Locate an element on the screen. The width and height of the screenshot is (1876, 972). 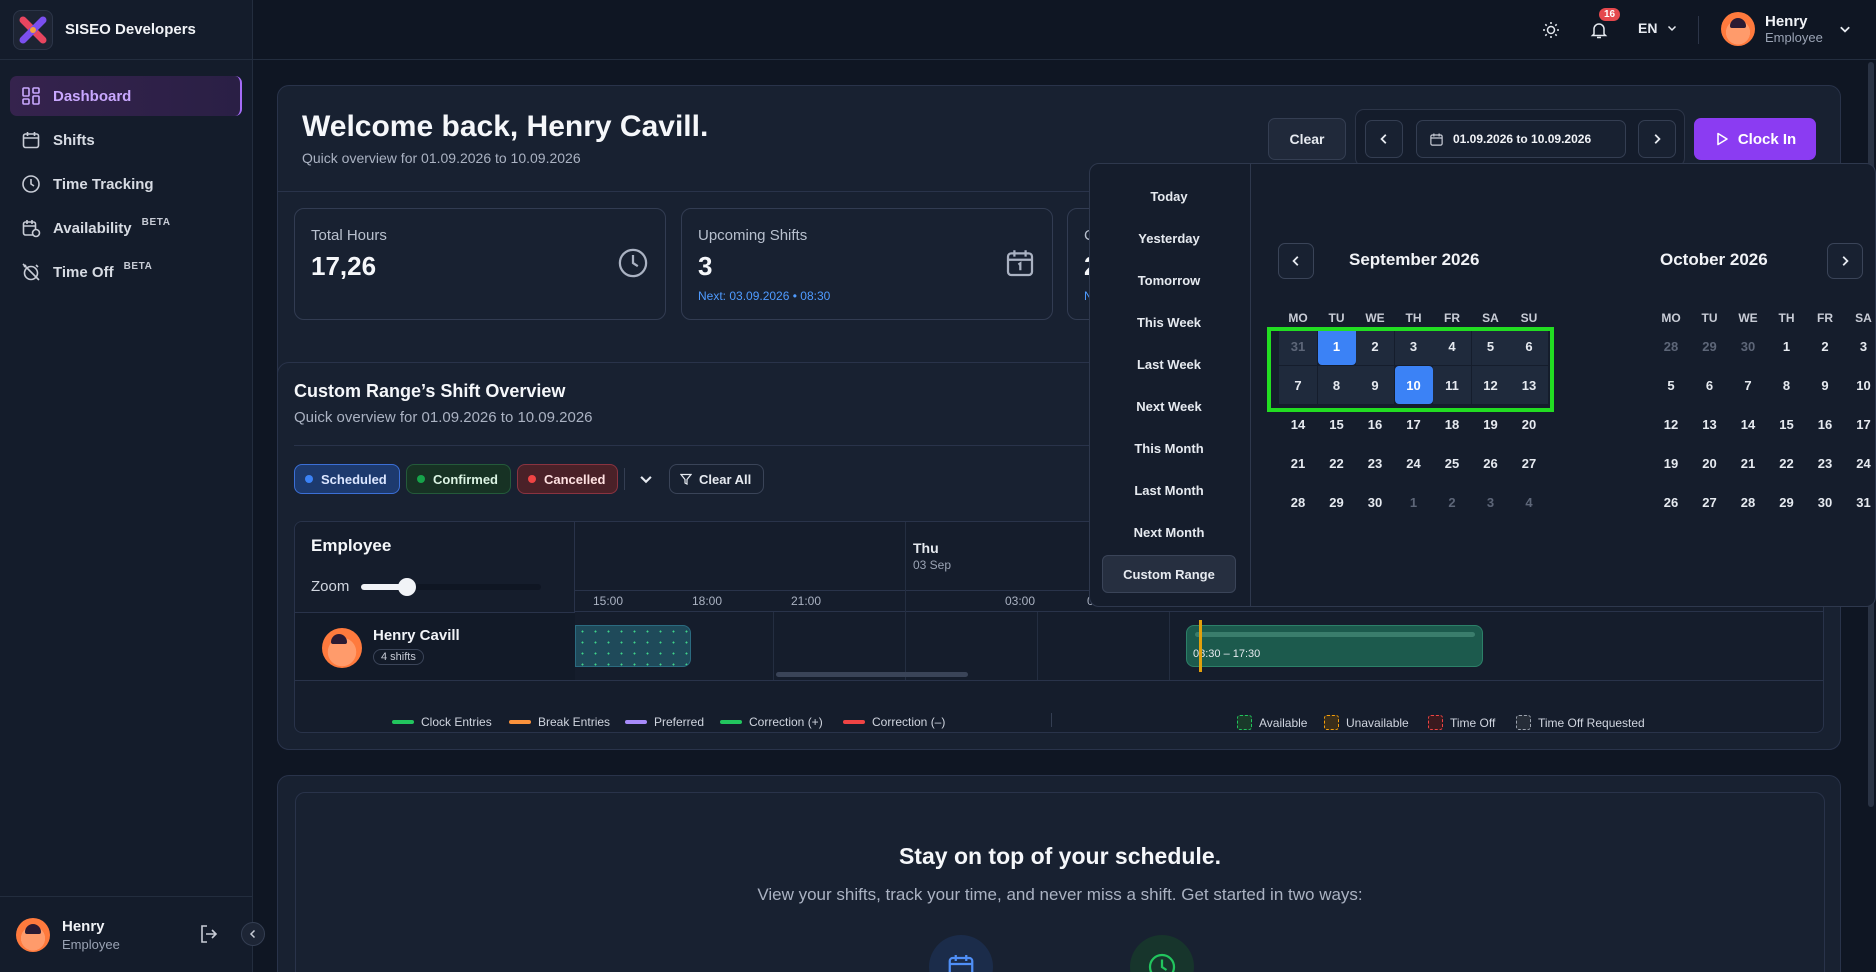
date-range-input: 01.09.2026 to 10.09.2026 is located at coordinates (1521, 139).